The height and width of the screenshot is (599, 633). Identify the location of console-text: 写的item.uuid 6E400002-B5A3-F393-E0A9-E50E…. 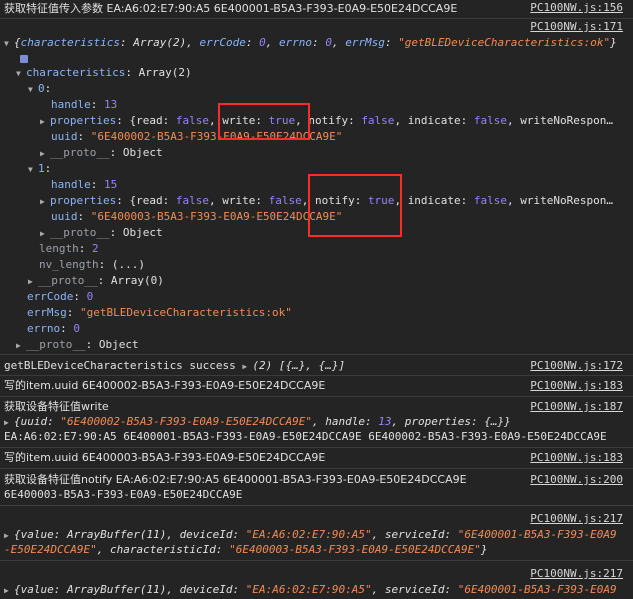
(165, 385).